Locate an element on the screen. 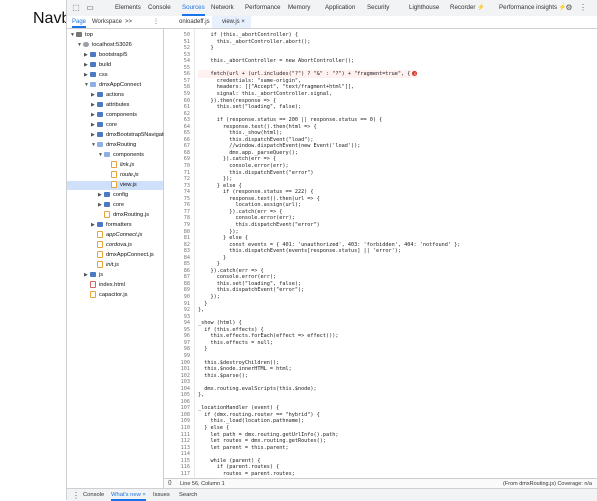 Image resolution: width=597 pixels, height=501 pixels. tree-node-bootstrap-5: ▶ bootstrap/5 is located at coordinates (115, 55).